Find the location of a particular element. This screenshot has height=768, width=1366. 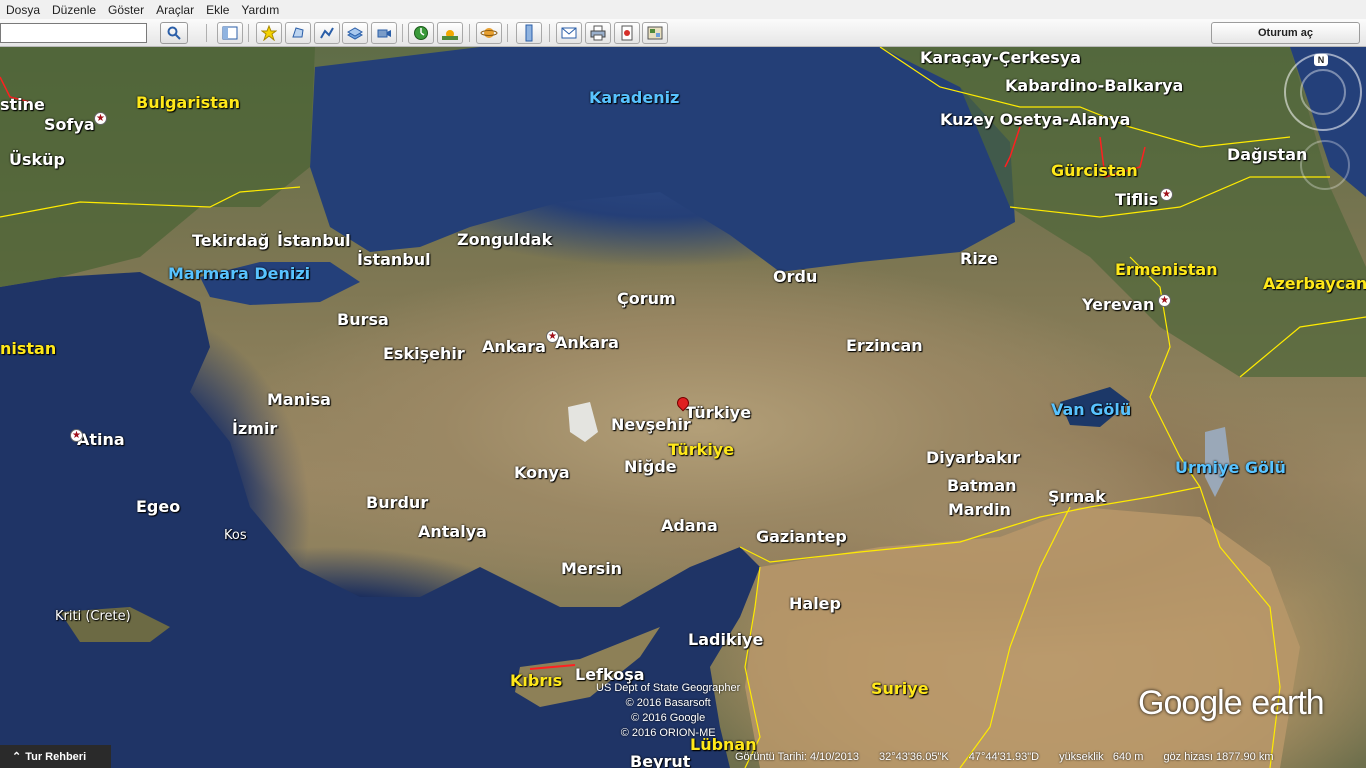

imagery-date: Görüntü Tarihi: 4/10/2013 is located at coordinates (797, 757).